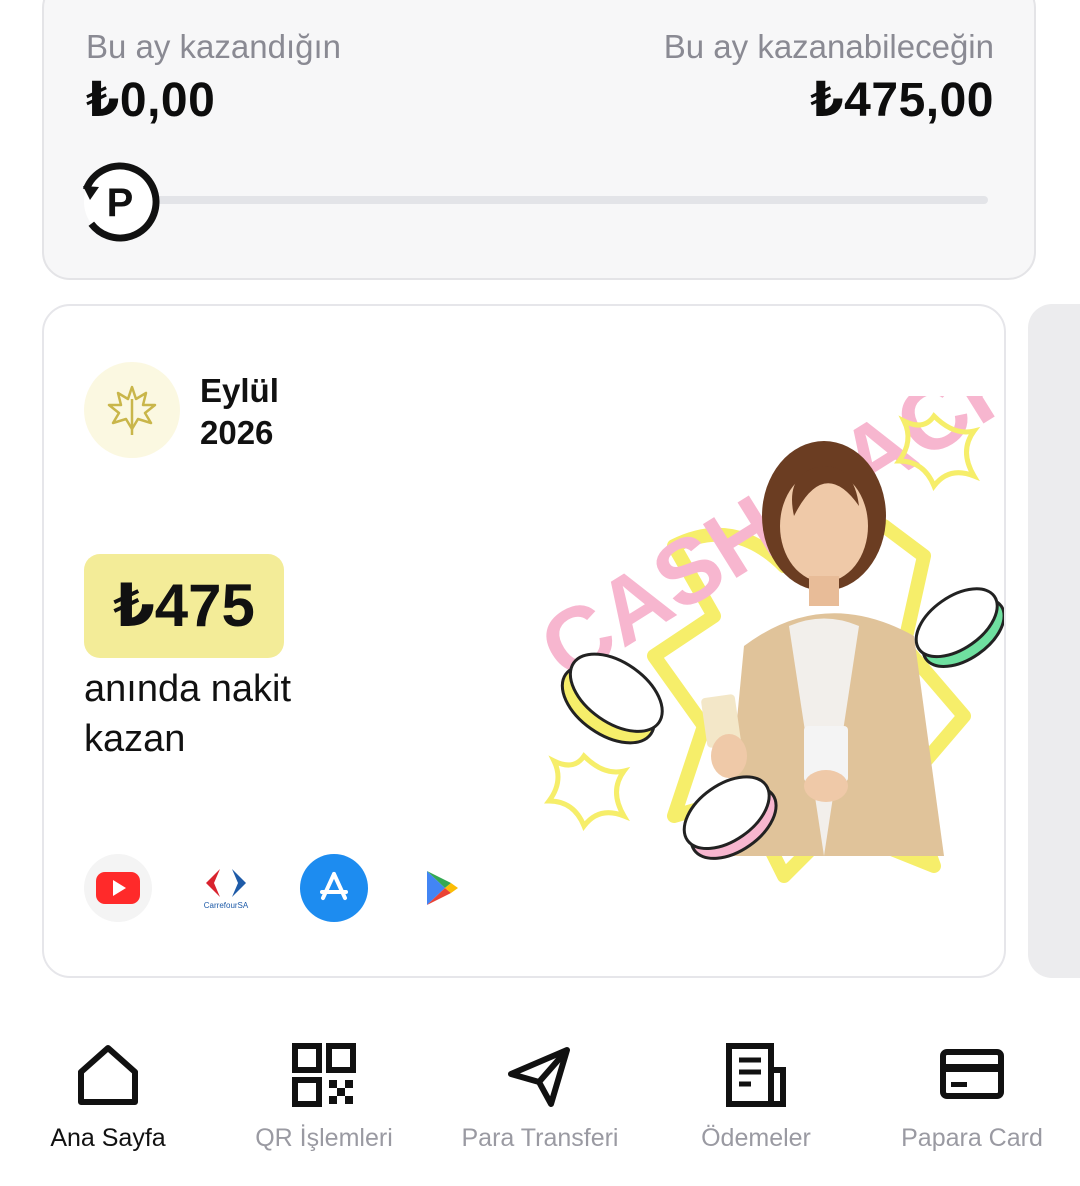 The width and height of the screenshot is (1080, 1186). What do you see at coordinates (334, 888) in the screenshot?
I see `app-store-logo` at bounding box center [334, 888].